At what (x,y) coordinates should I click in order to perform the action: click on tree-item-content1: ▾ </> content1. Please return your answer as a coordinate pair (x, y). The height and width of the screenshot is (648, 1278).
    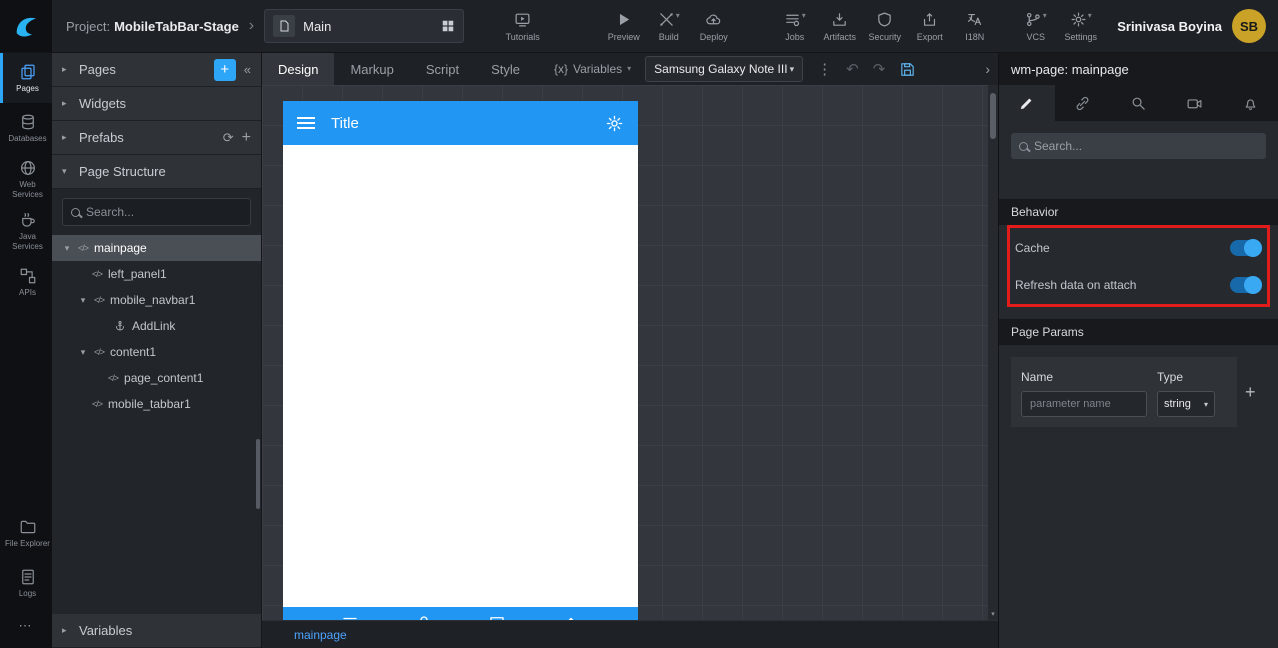
    Looking at the image, I should click on (156, 352).